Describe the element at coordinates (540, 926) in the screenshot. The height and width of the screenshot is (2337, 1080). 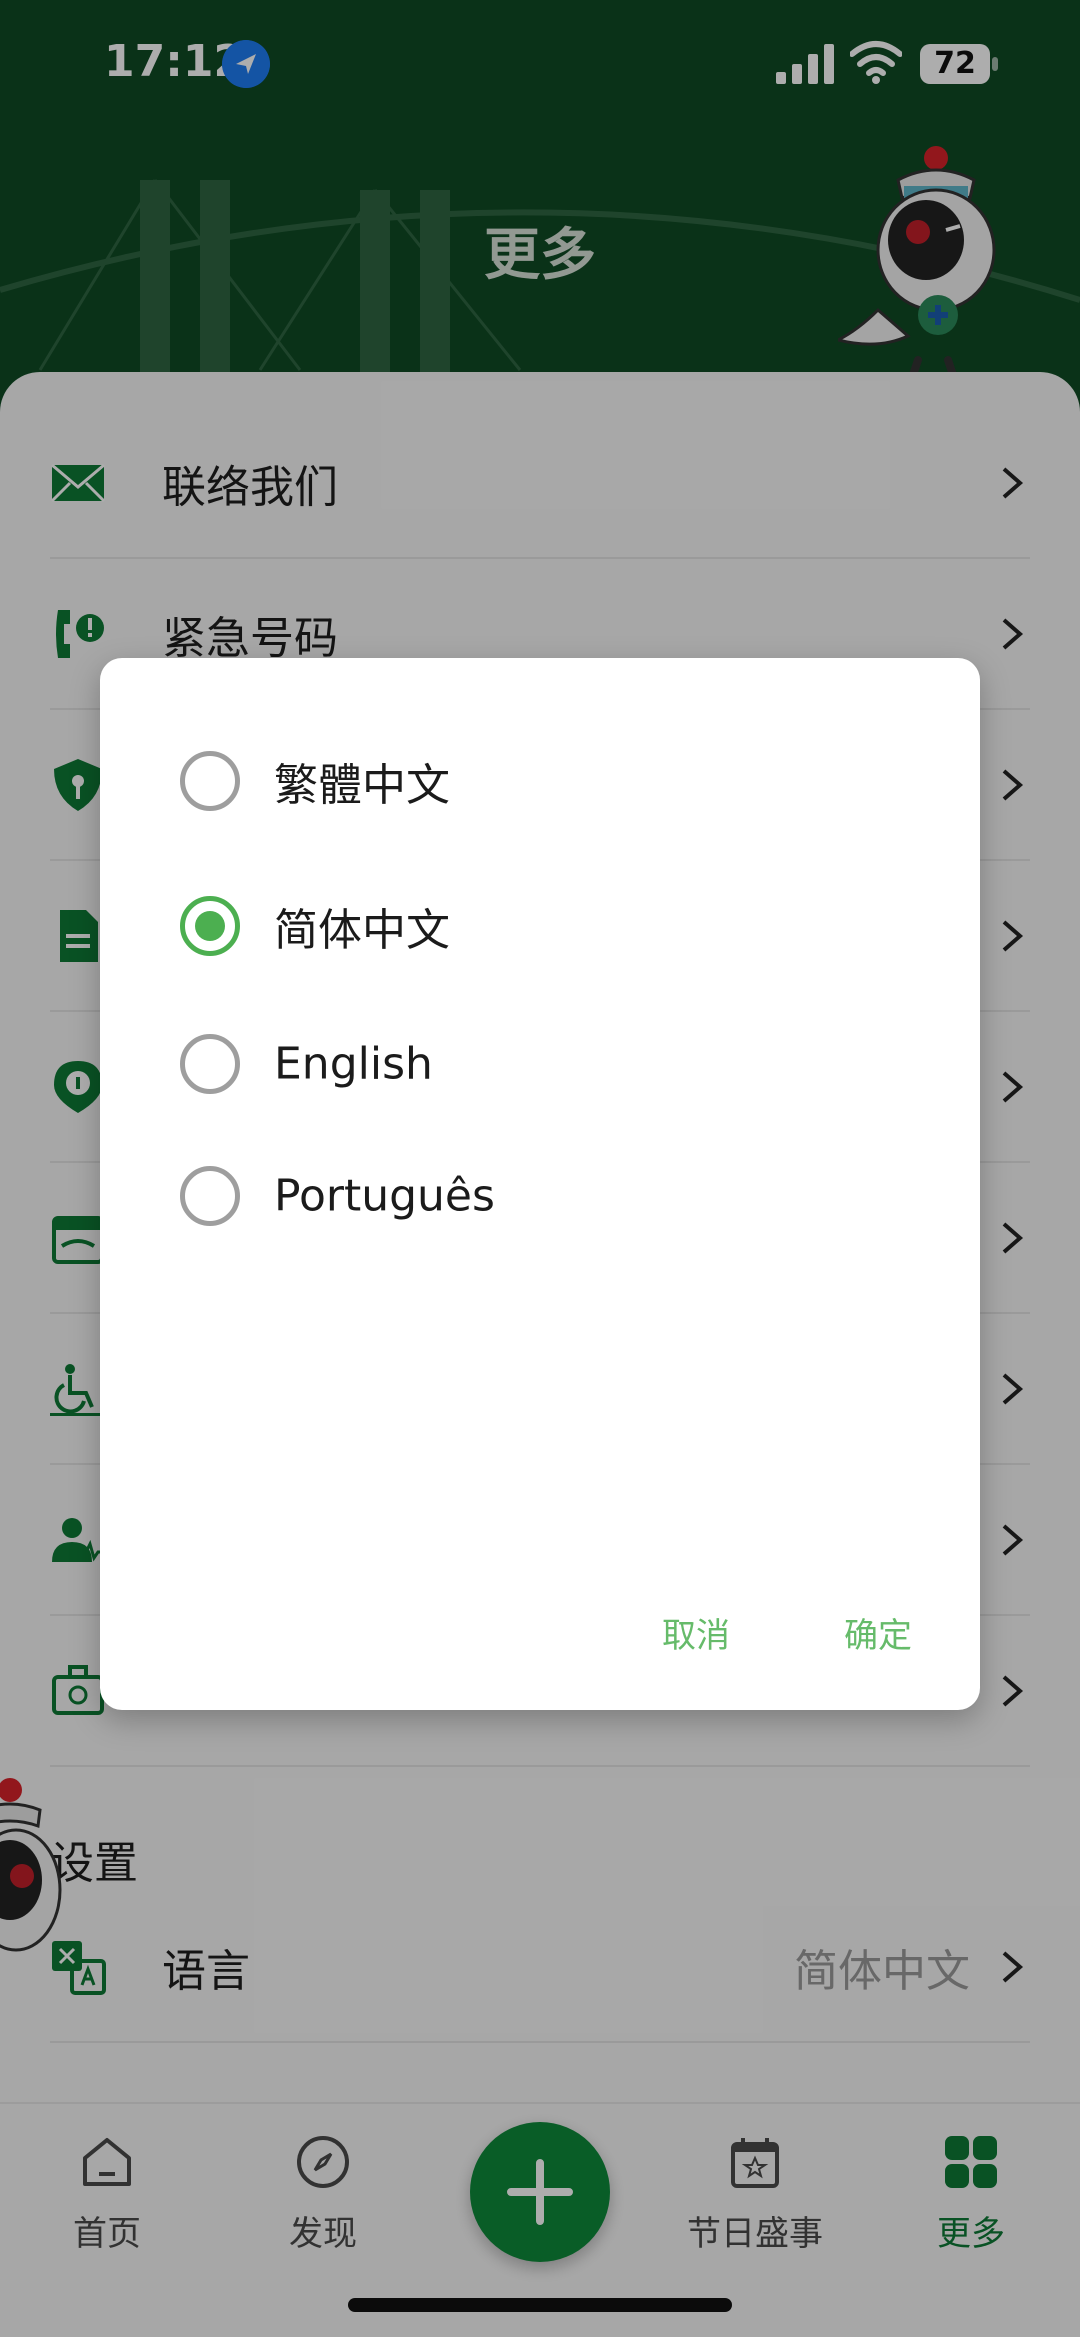
I see `language-option-simplified-chinese: 简体中文` at that location.